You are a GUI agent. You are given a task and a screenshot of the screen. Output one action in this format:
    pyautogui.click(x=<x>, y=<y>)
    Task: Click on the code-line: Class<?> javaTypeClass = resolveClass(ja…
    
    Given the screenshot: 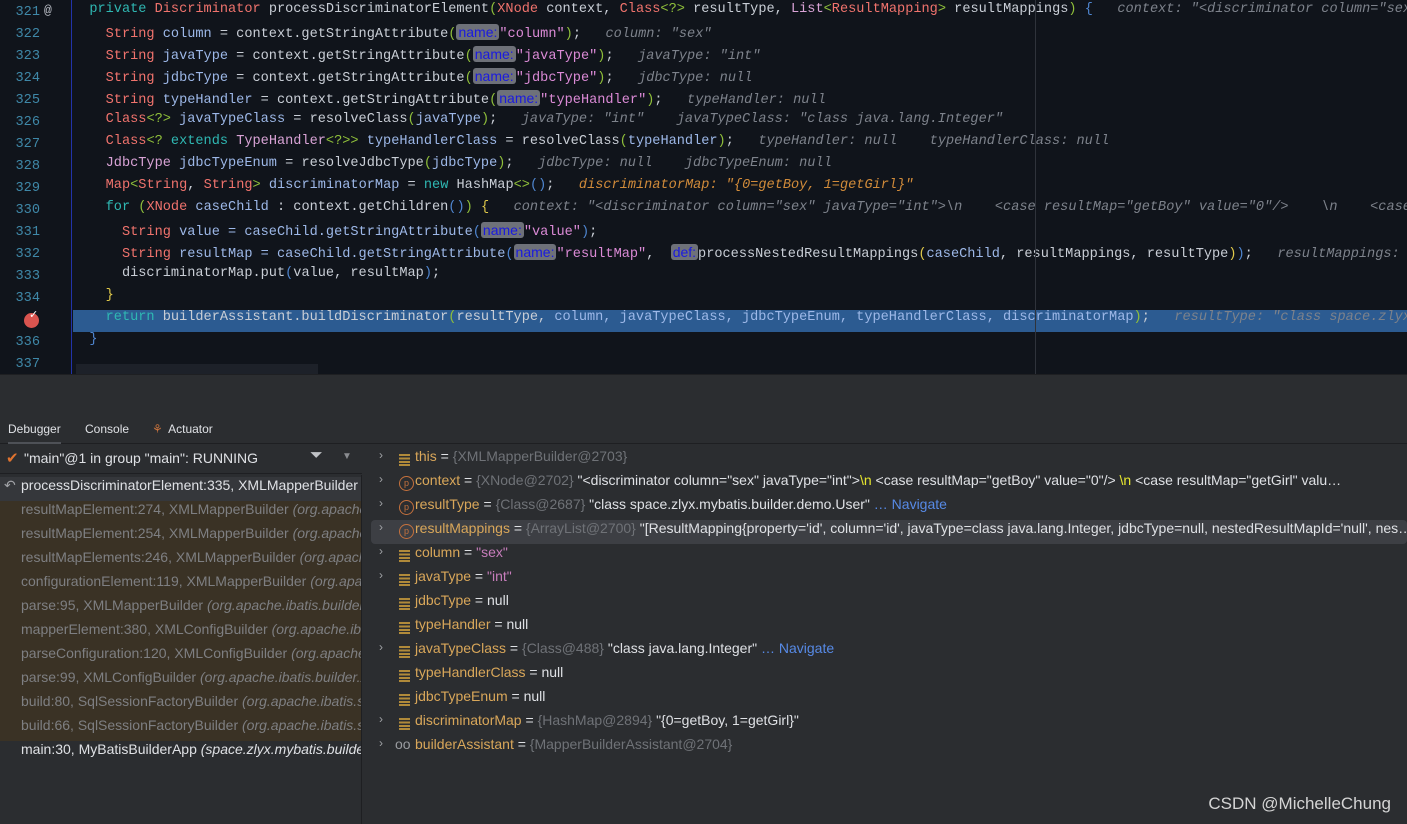 What is the action you would take?
    pyautogui.click(x=740, y=123)
    